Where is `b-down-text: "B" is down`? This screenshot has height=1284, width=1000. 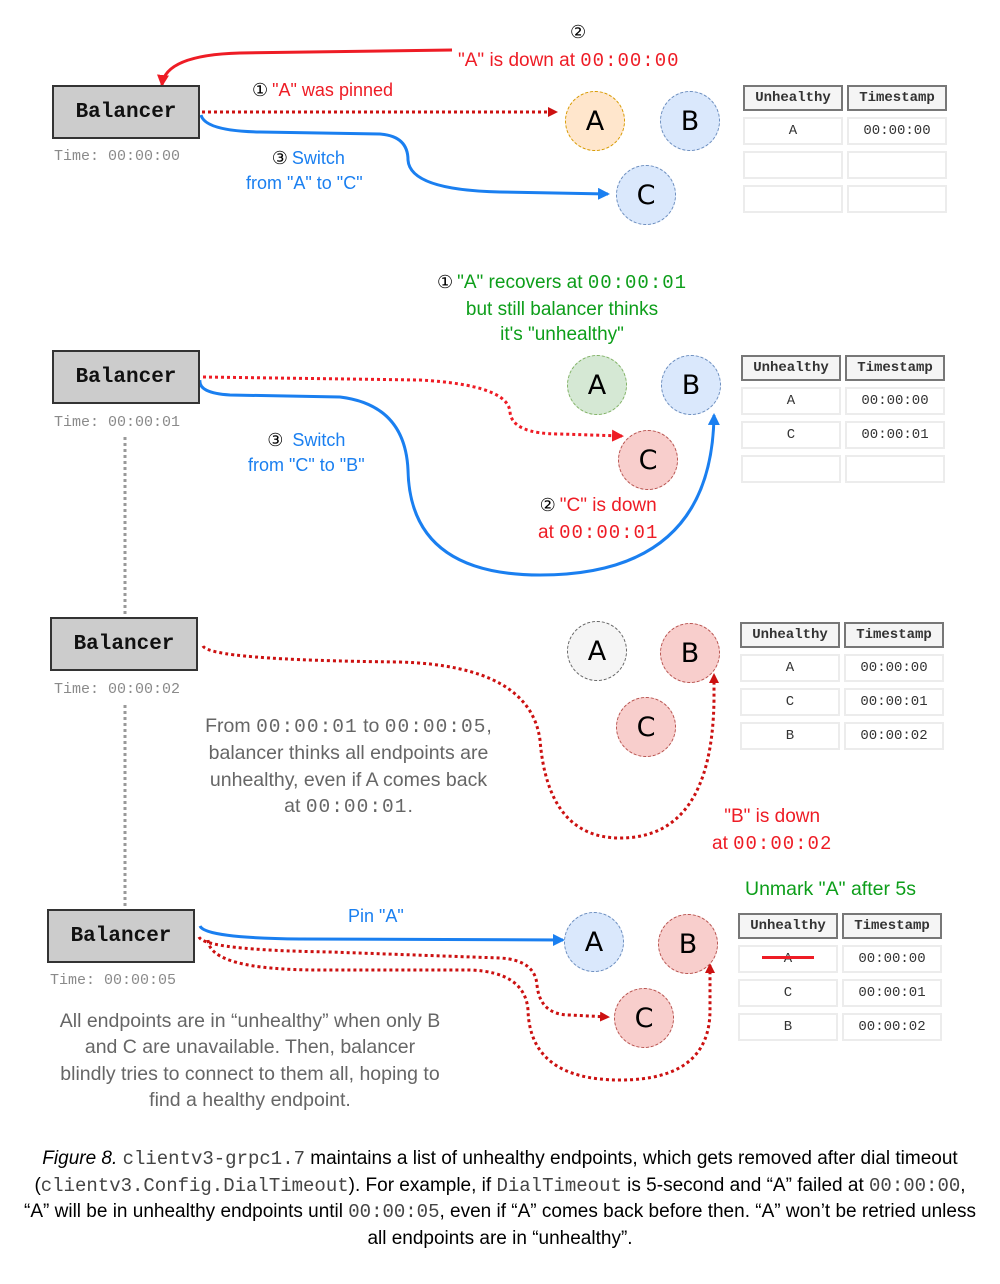
b-down-text: "B" is down is located at coordinates (772, 816).